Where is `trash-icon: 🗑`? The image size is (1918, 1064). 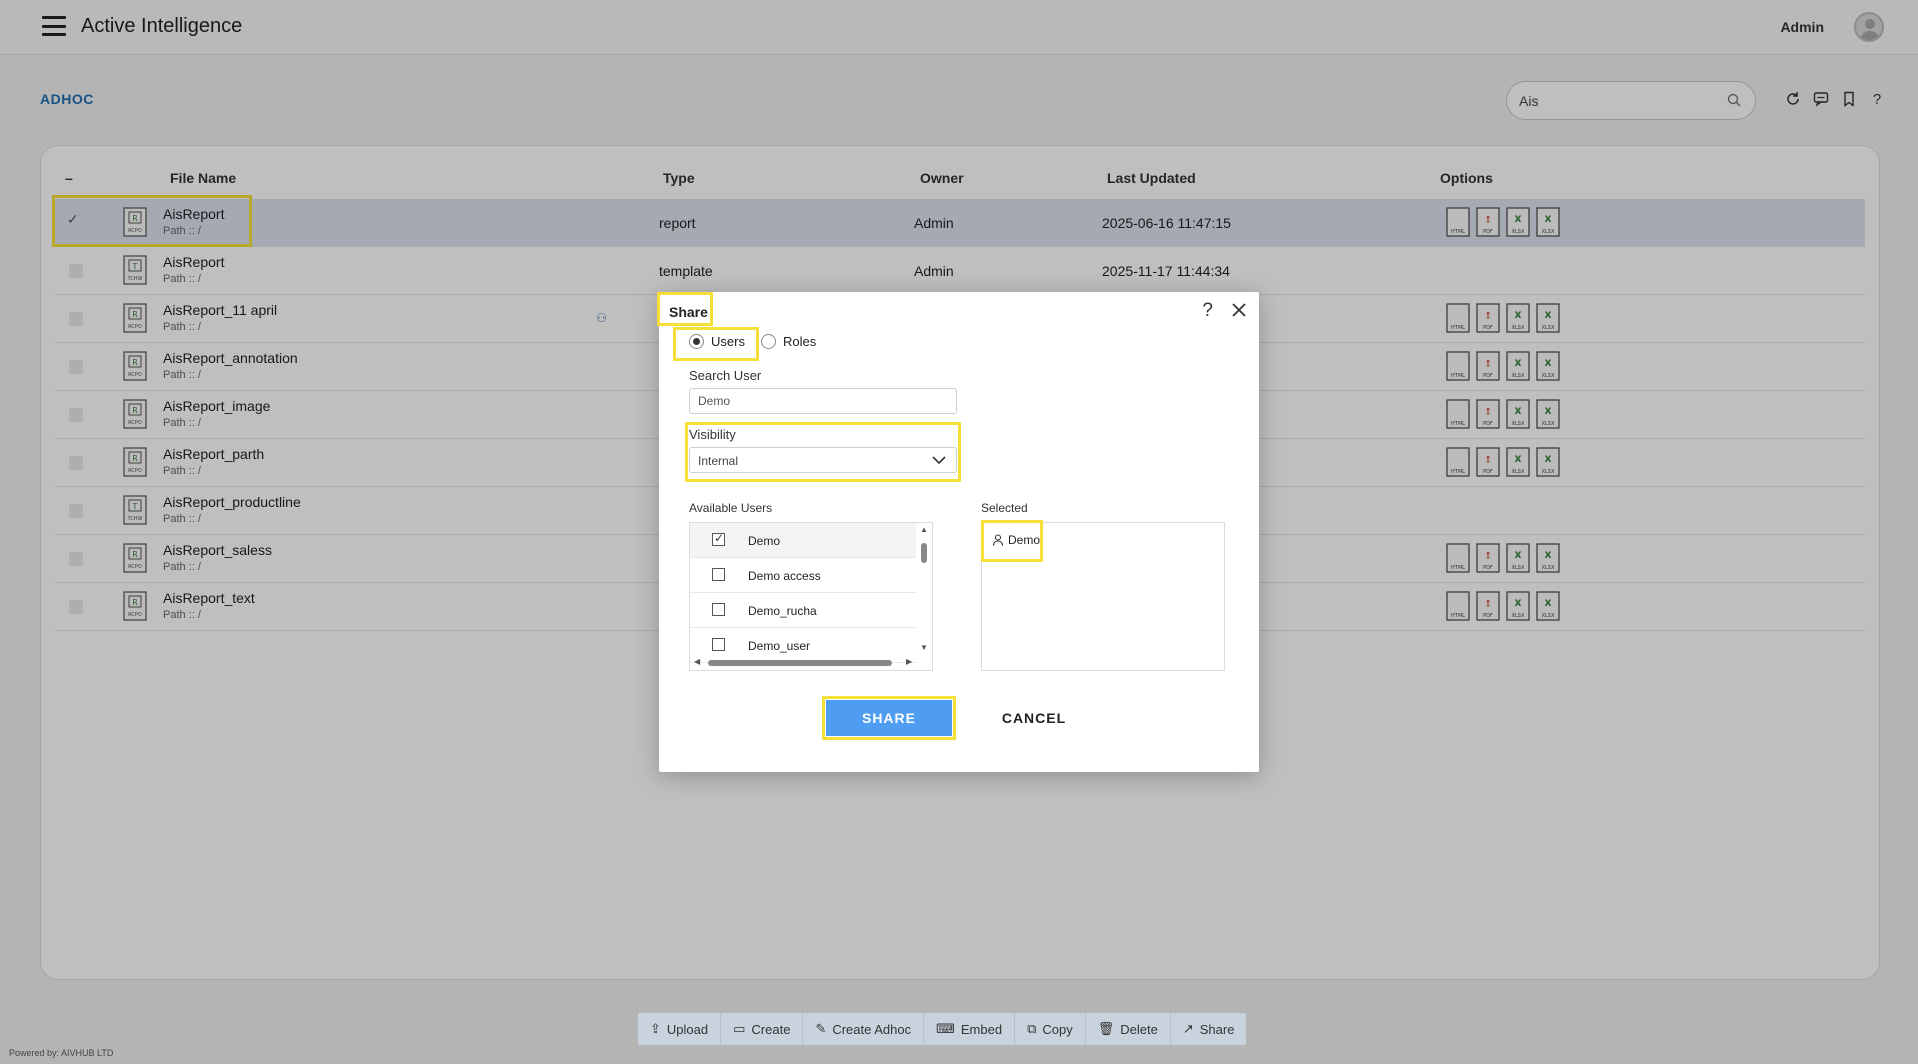 trash-icon: 🗑 is located at coordinates (1106, 1028).